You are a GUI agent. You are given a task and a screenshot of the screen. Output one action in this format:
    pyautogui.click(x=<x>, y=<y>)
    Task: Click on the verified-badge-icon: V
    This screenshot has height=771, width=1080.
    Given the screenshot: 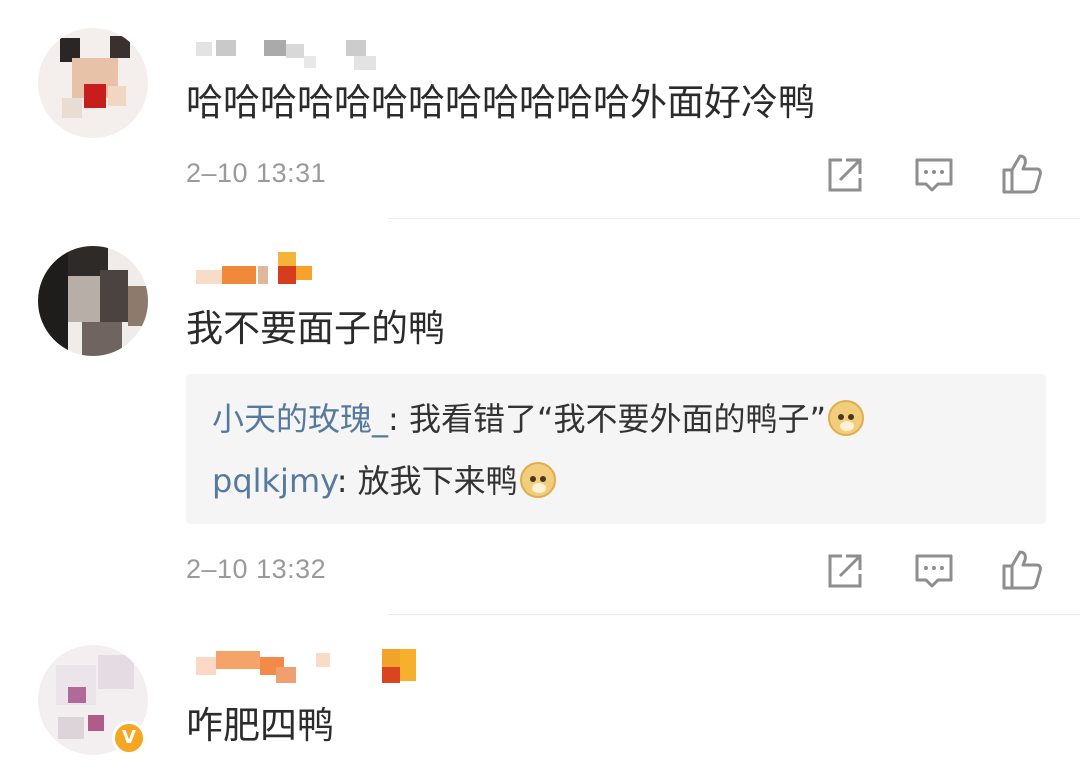 What is the action you would take?
    pyautogui.click(x=129, y=738)
    